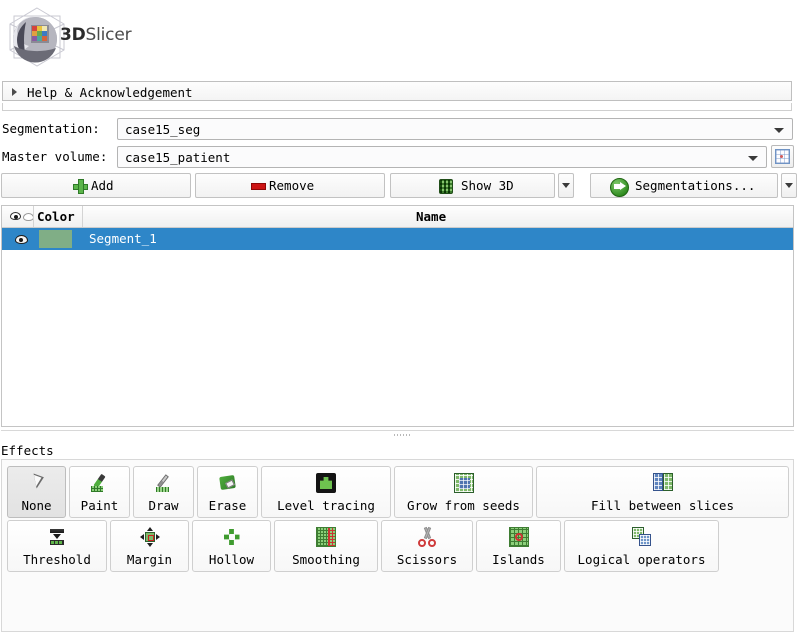 Image resolution: width=798 pixels, height=633 pixels. What do you see at coordinates (14, 92) in the screenshot?
I see `chevron-right-icon` at bounding box center [14, 92].